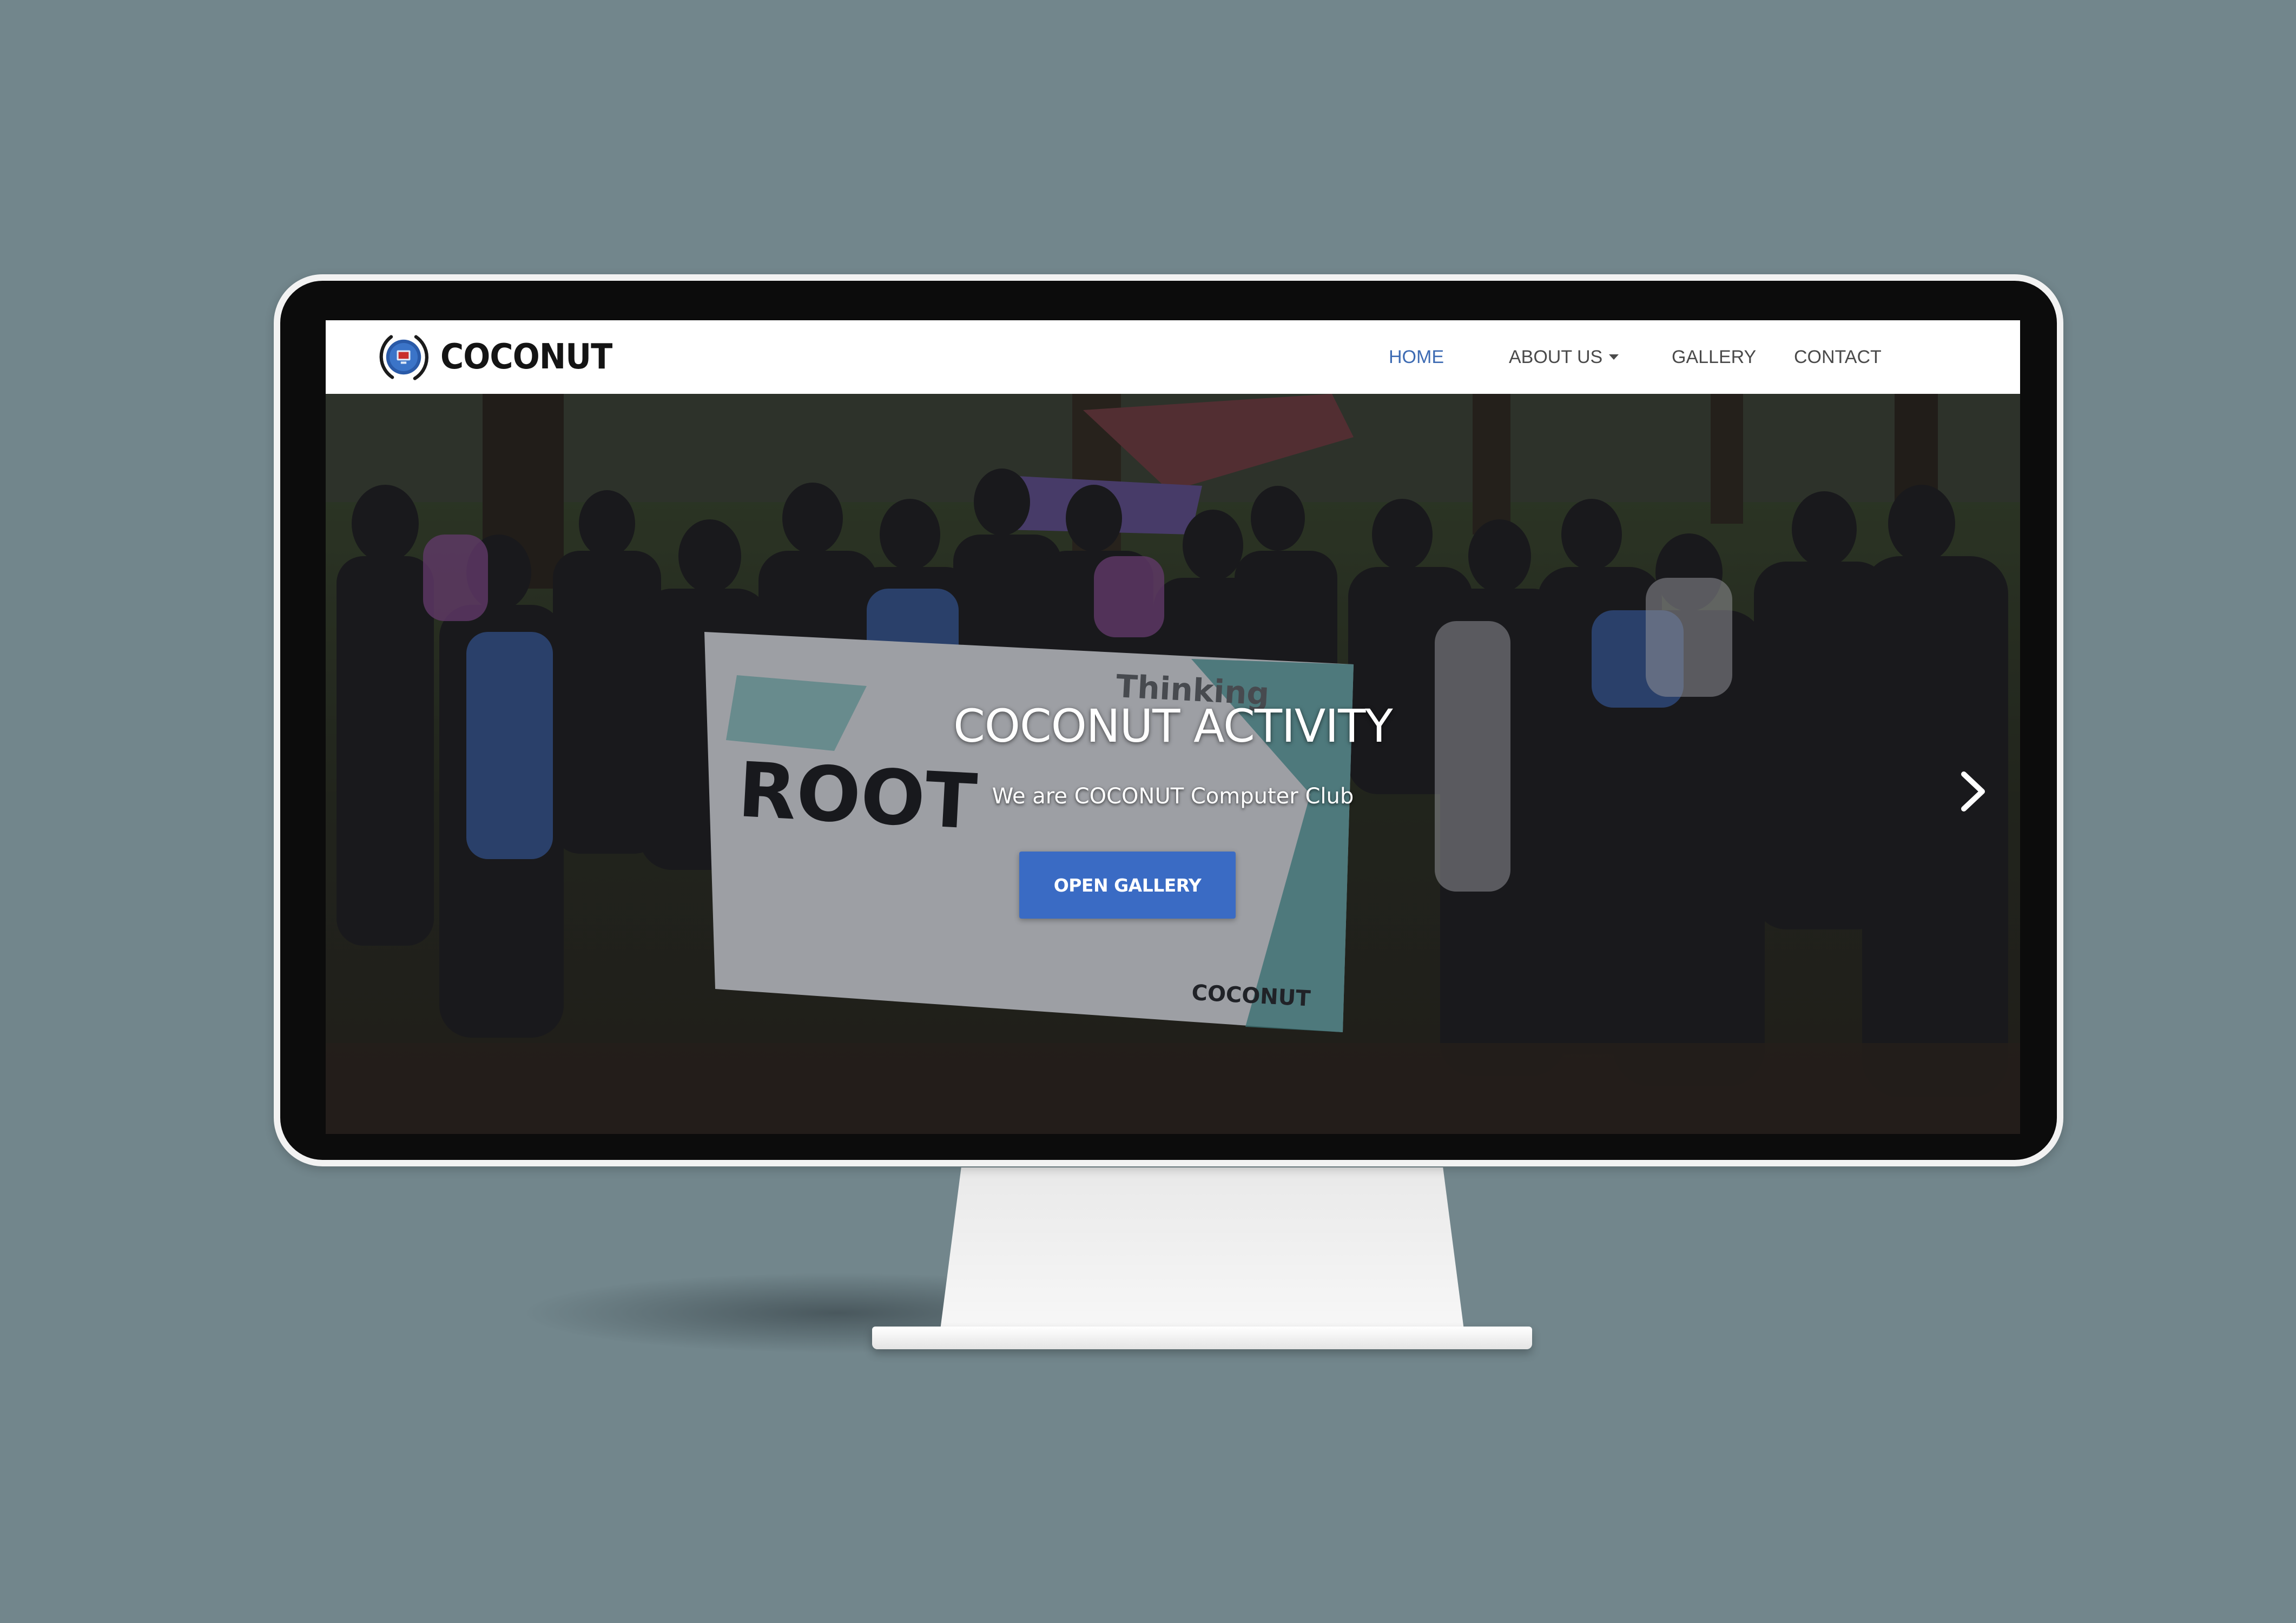 Image resolution: width=2296 pixels, height=1623 pixels. I want to click on caret-down-icon, so click(1614, 357).